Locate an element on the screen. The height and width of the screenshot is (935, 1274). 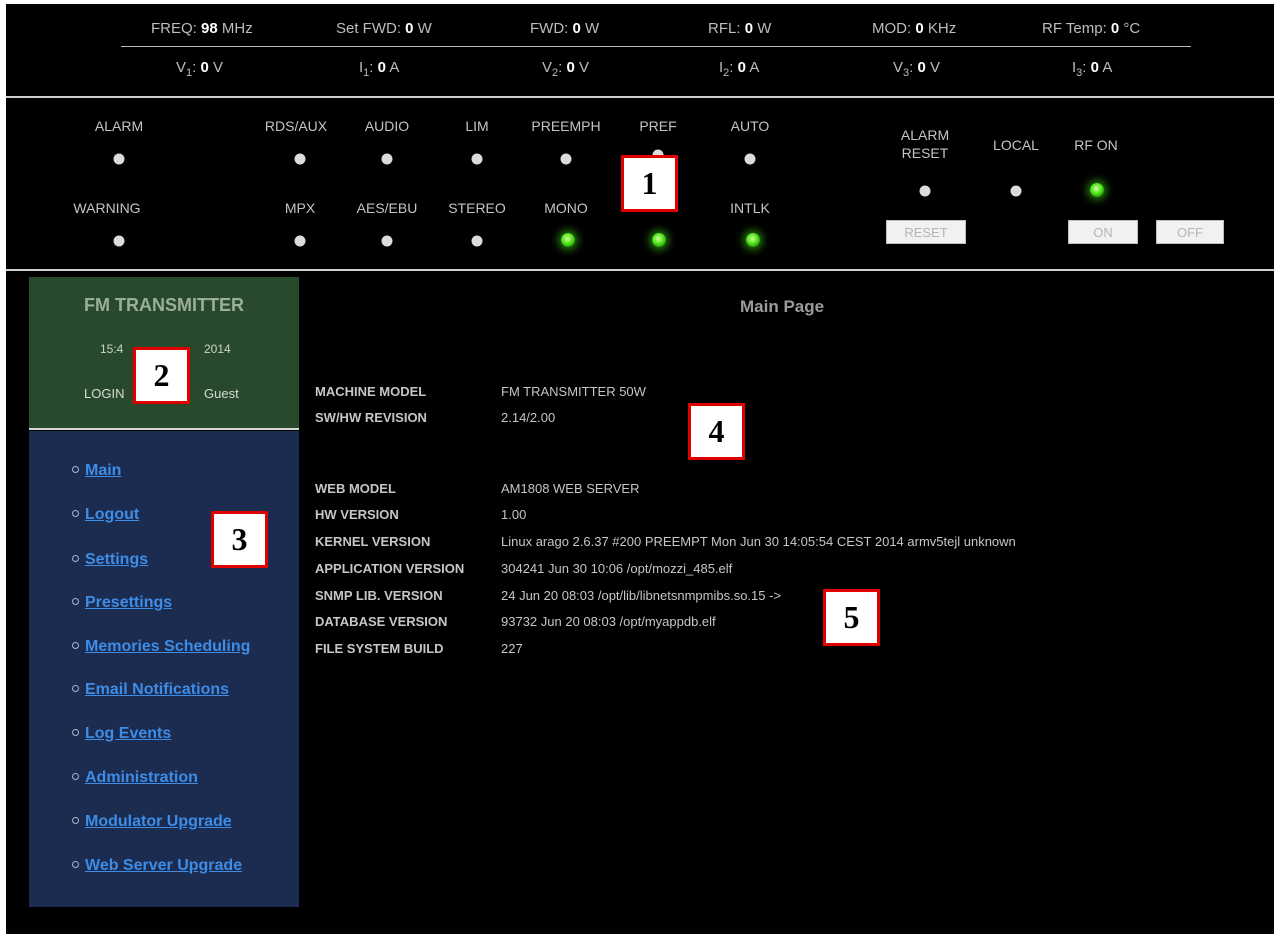
v1-readout: V1: 0 V is located at coordinates (200, 69).